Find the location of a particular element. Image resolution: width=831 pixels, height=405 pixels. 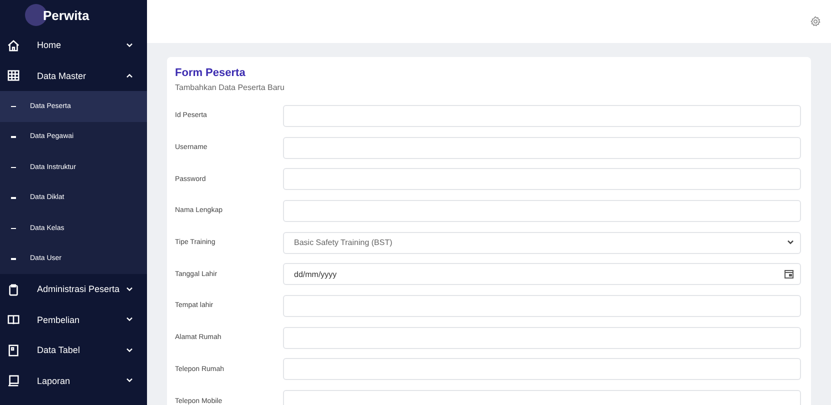

home-icon is located at coordinates (13, 45).